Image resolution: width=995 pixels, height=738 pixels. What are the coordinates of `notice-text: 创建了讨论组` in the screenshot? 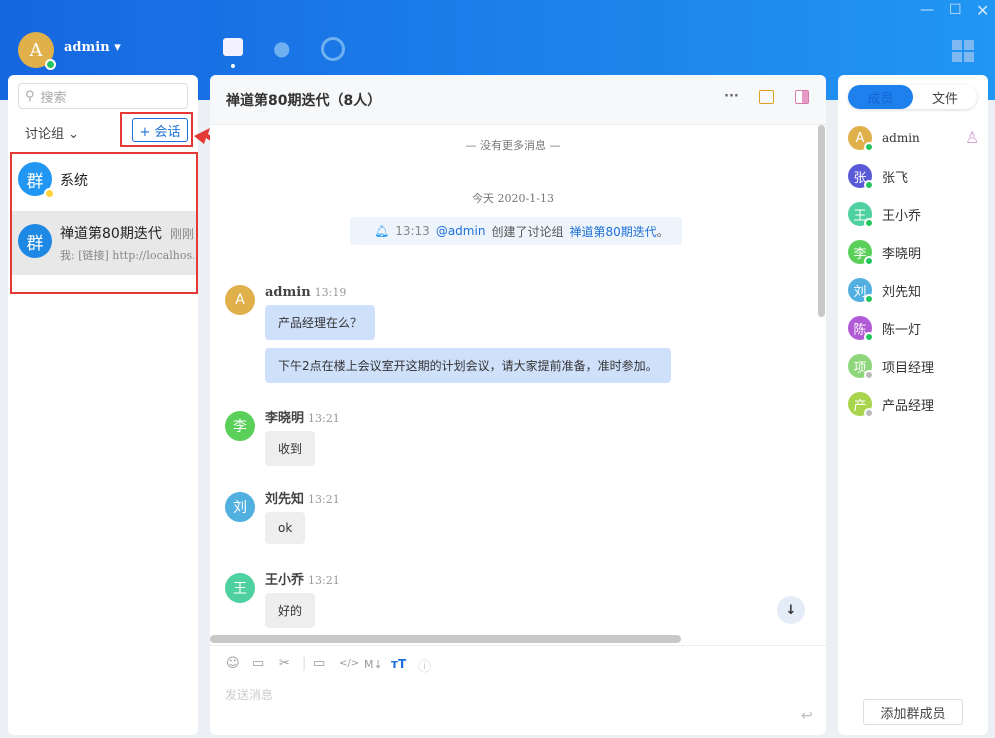 It's located at (527, 231).